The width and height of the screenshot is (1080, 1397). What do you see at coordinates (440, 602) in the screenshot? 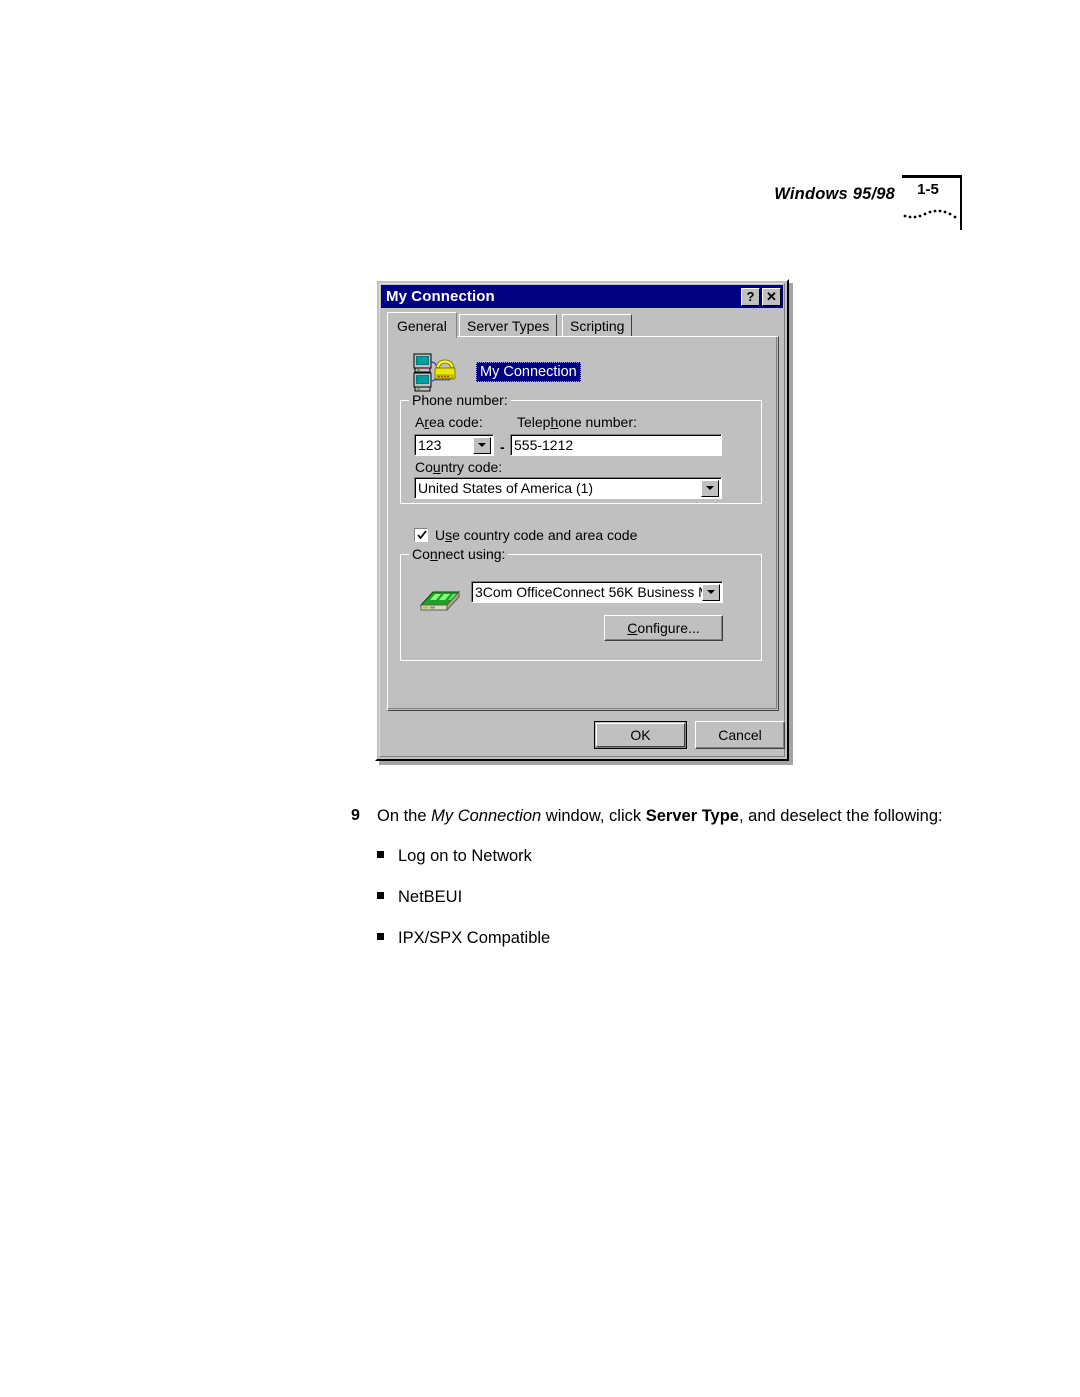
I see `modem-device-icon` at bounding box center [440, 602].